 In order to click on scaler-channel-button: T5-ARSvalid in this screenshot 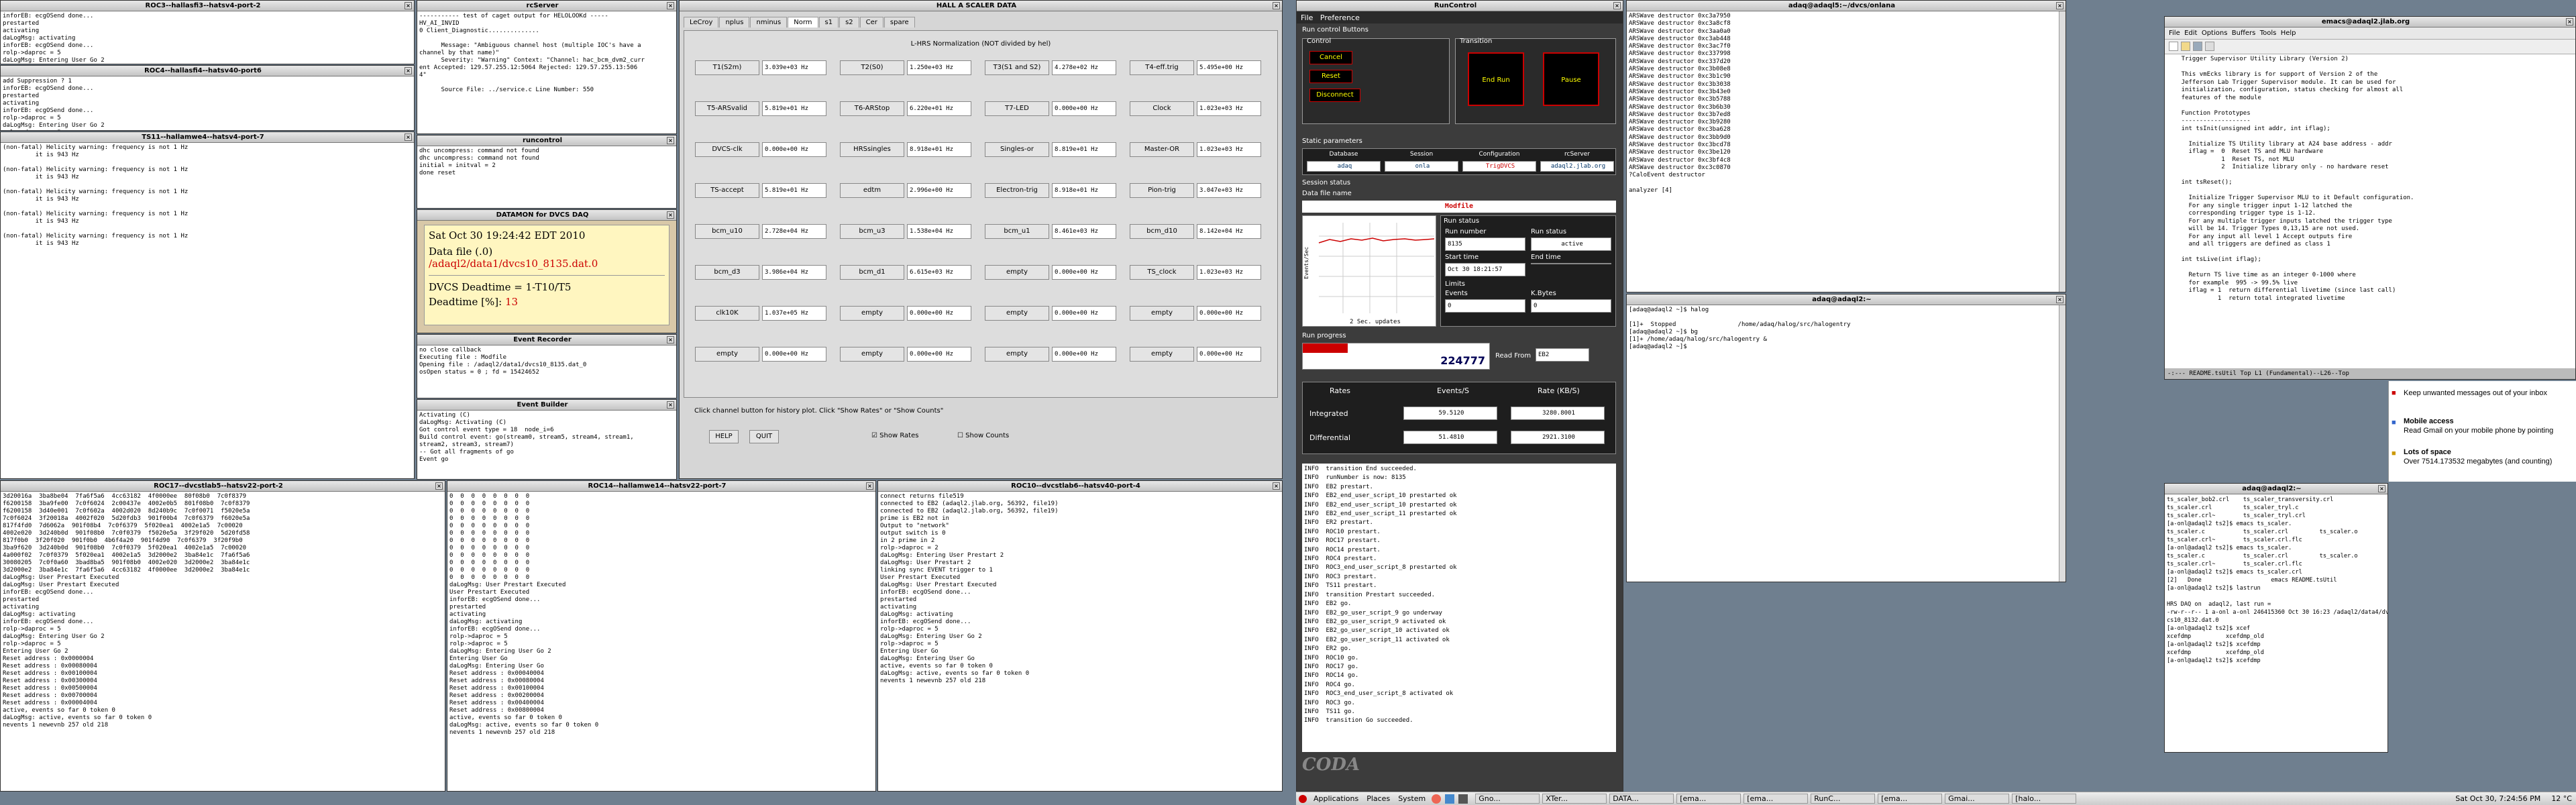, I will do `click(727, 108)`.